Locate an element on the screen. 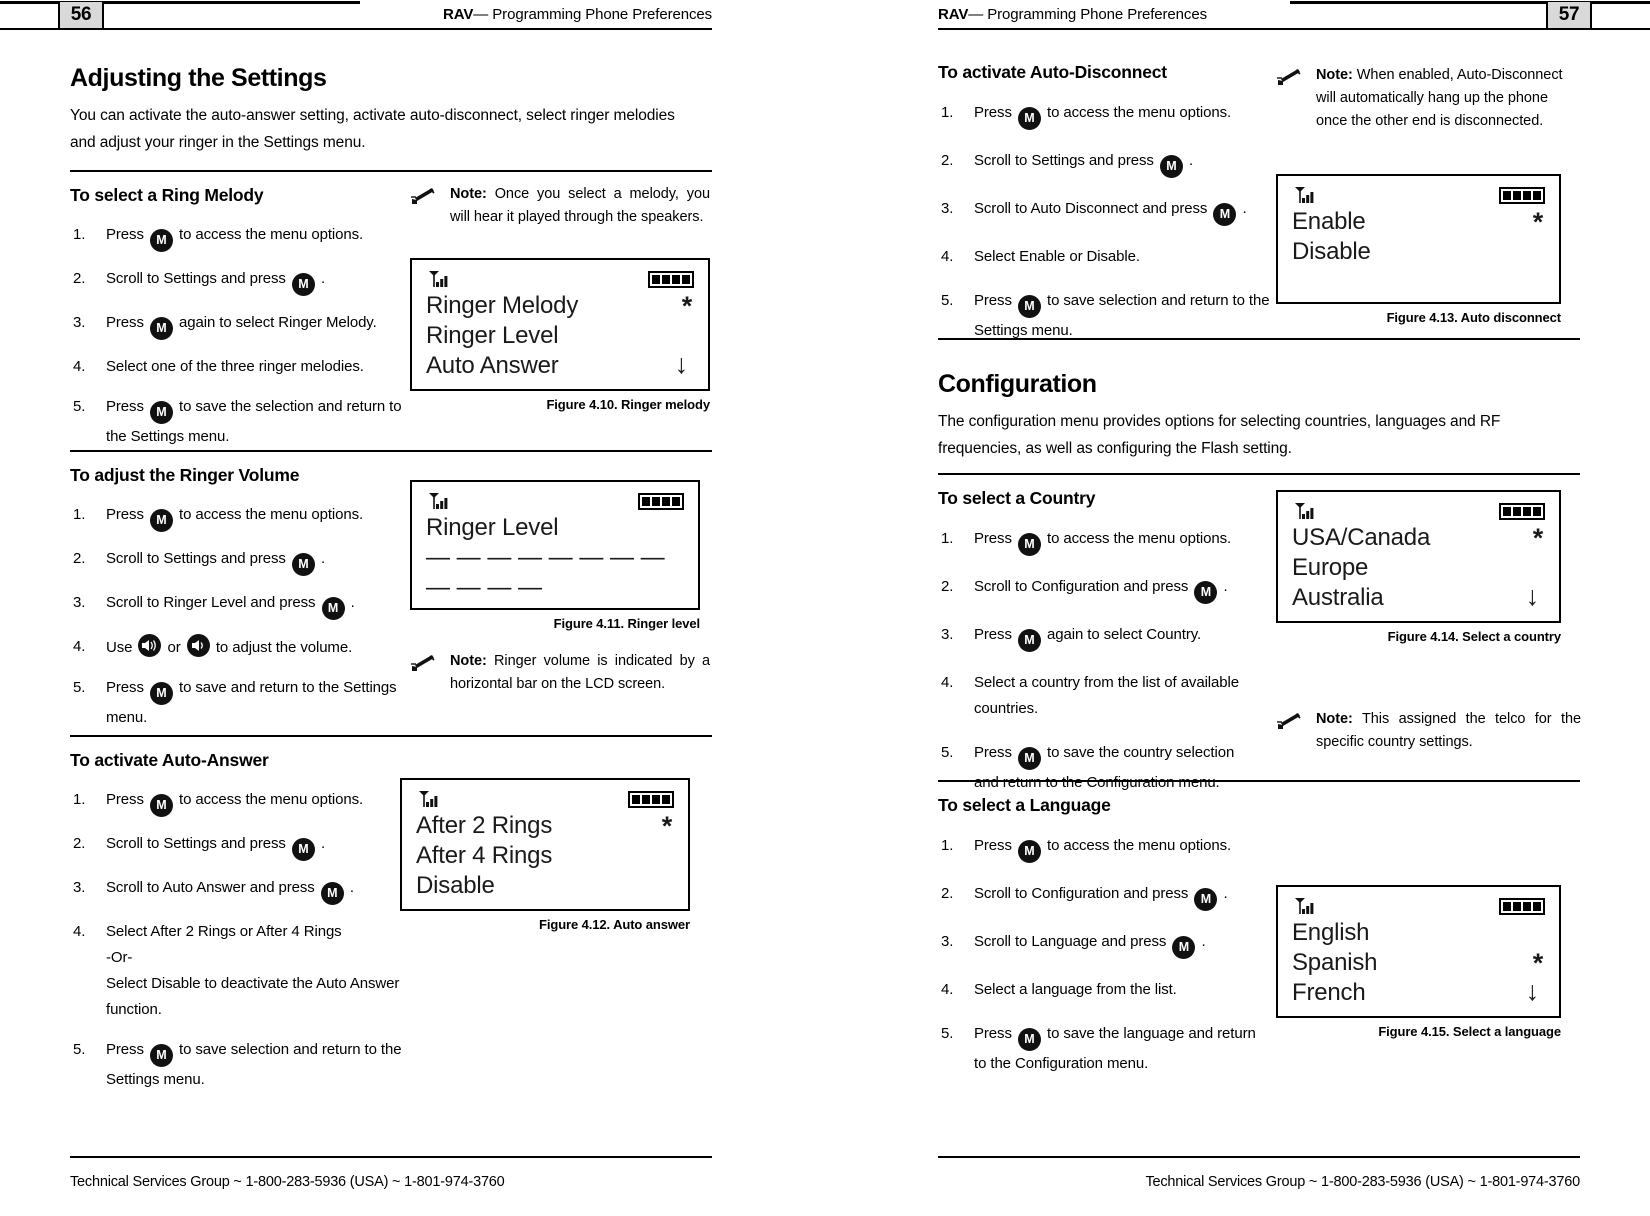 Image resolution: width=1650 pixels, height=1216 pixels. step-number: 1. is located at coordinates (947, 112).